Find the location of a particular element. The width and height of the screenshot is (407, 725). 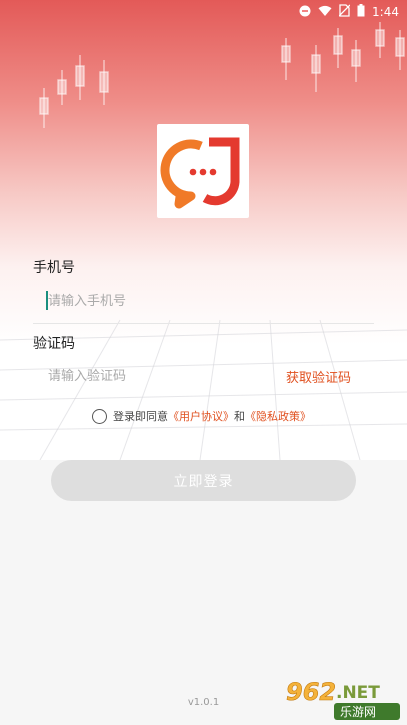

login-button: 立即登录 is located at coordinates (203, 480).